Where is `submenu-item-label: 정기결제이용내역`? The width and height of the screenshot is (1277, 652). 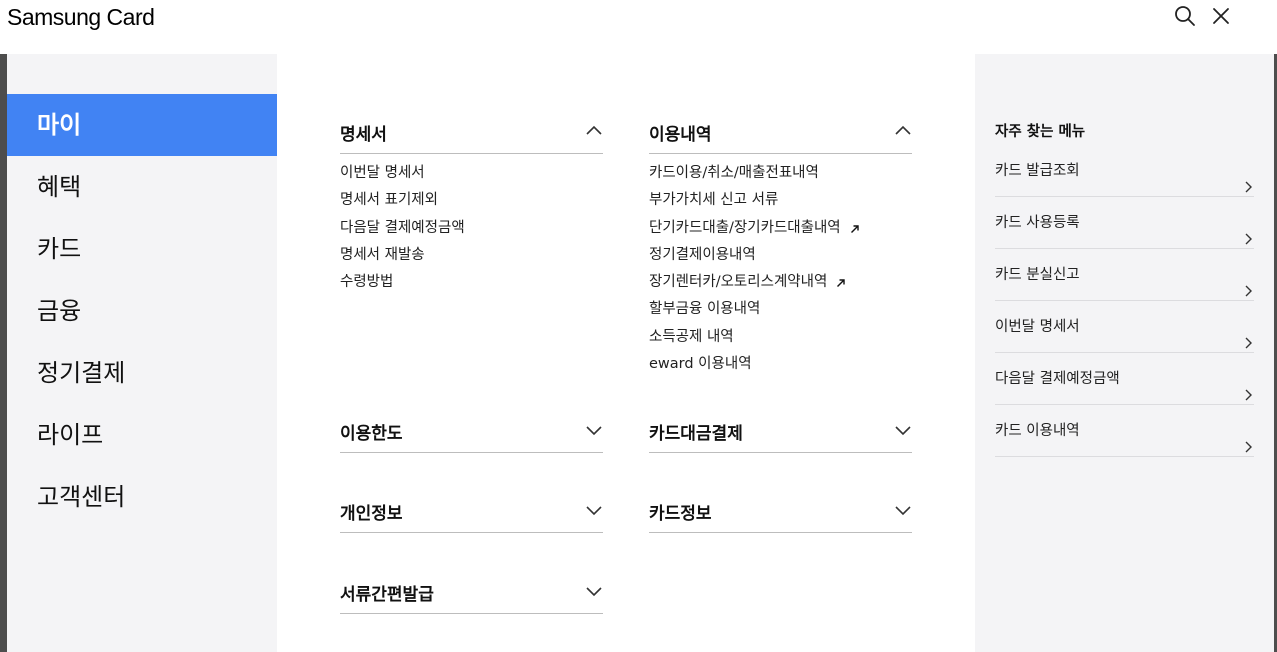
submenu-item-label: 정기결제이용내역 is located at coordinates (702, 254).